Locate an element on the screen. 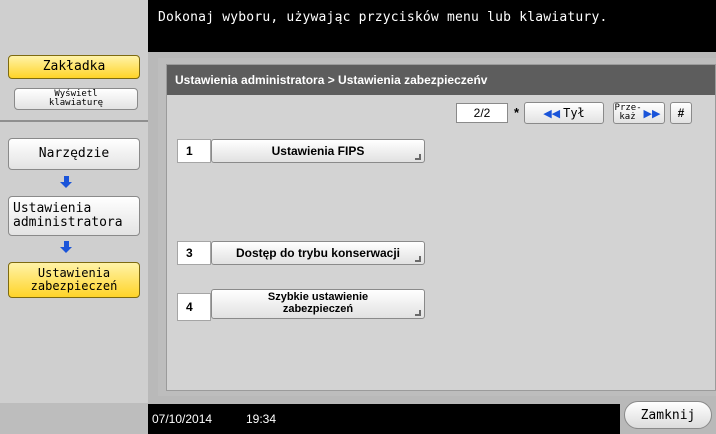 The height and width of the screenshot is (434, 716). maintenance-access-button: Dostęp do trybu konserwacji is located at coordinates (318, 253).